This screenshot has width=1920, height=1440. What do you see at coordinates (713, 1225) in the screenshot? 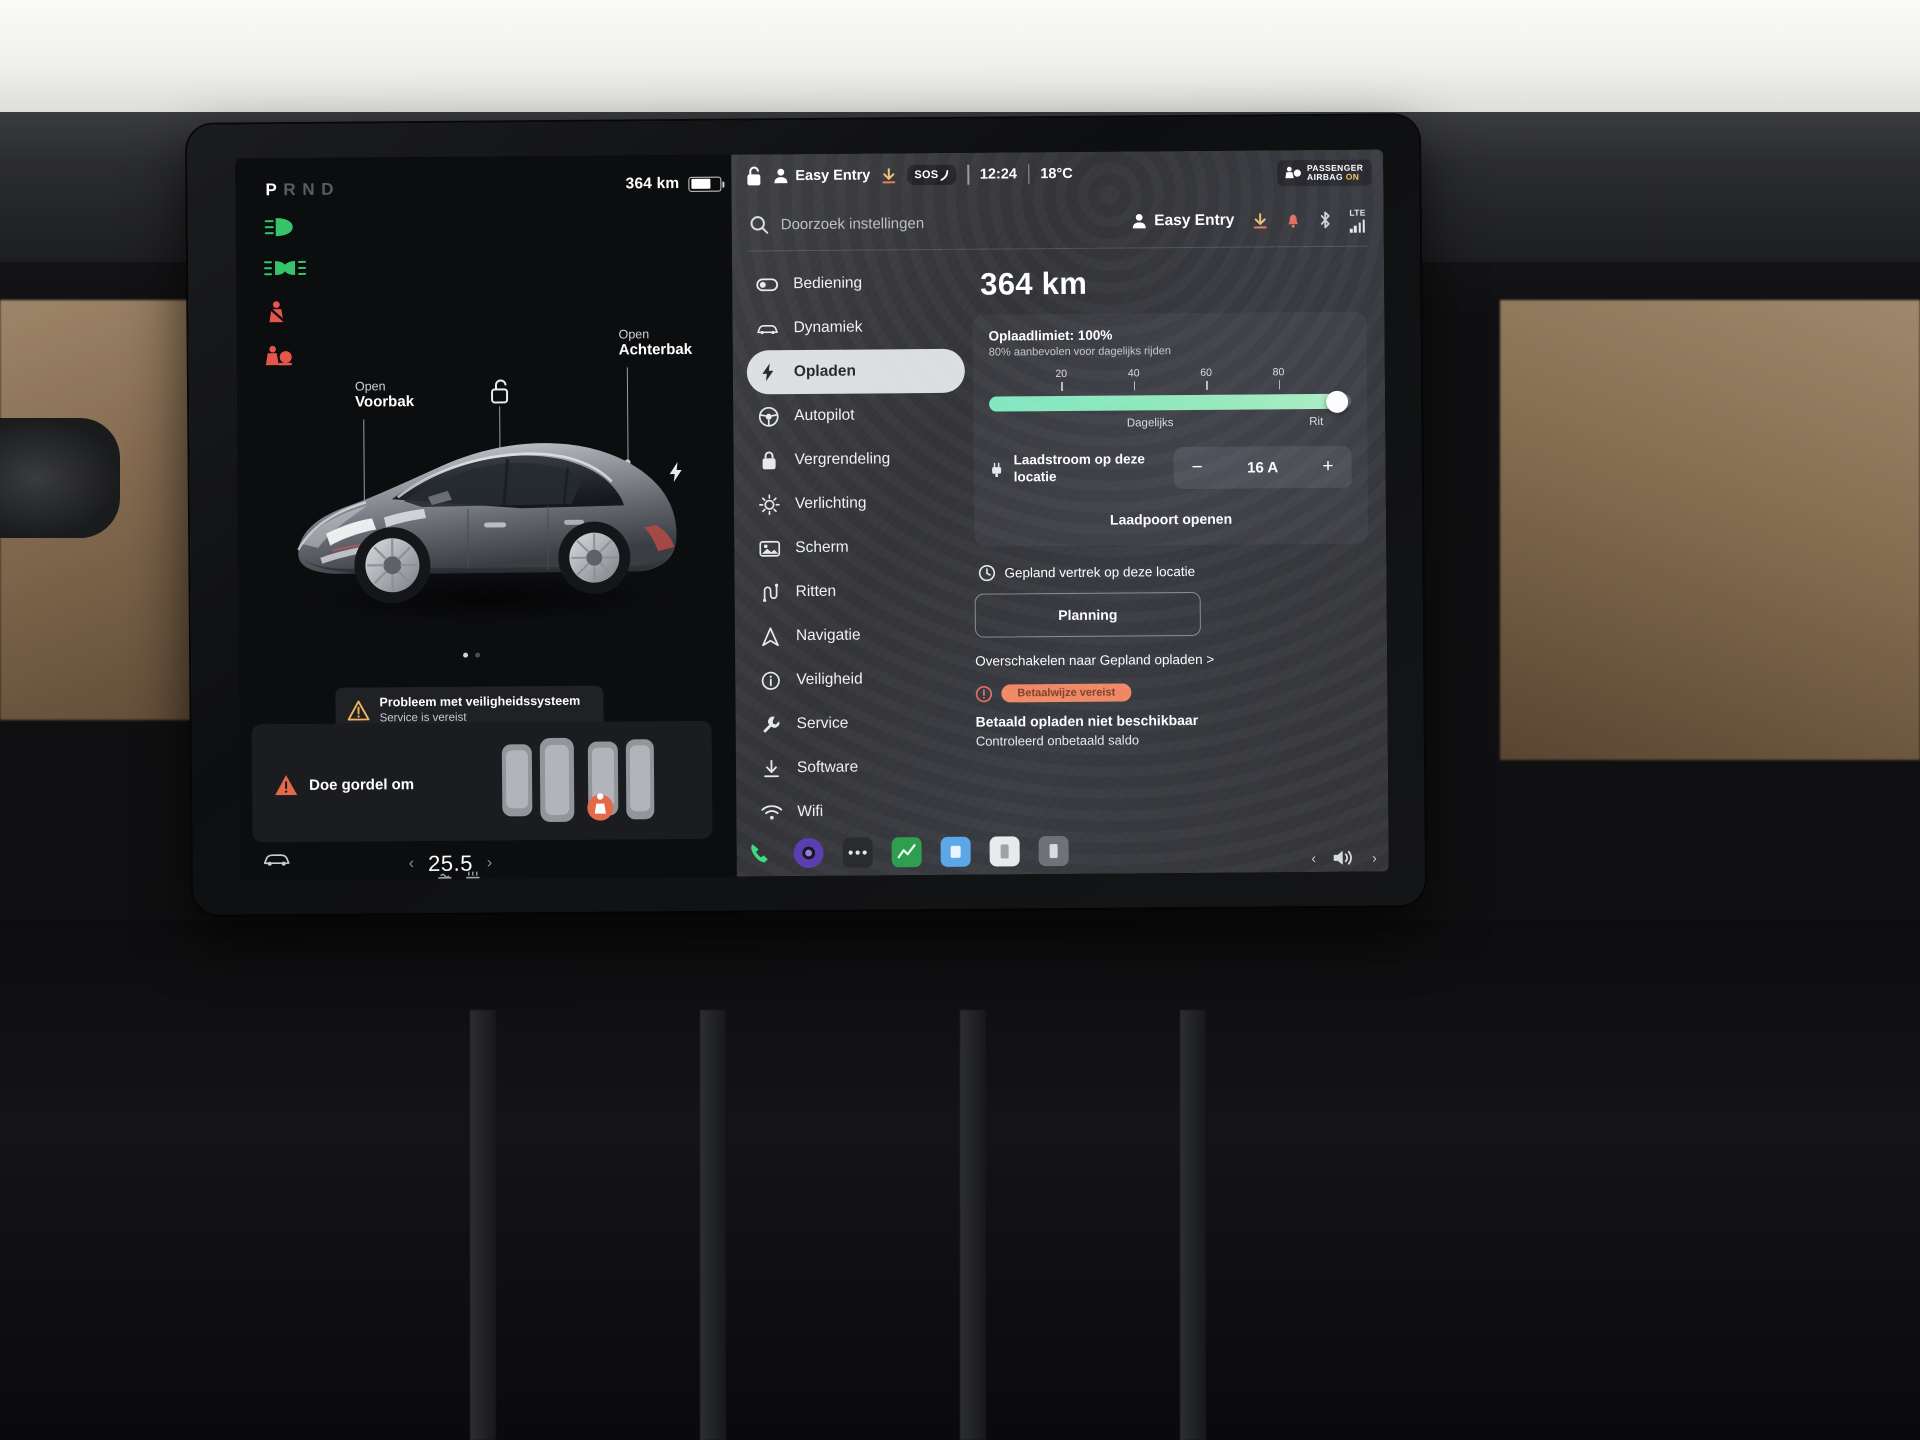
I see `console-strut-mid` at bounding box center [713, 1225].